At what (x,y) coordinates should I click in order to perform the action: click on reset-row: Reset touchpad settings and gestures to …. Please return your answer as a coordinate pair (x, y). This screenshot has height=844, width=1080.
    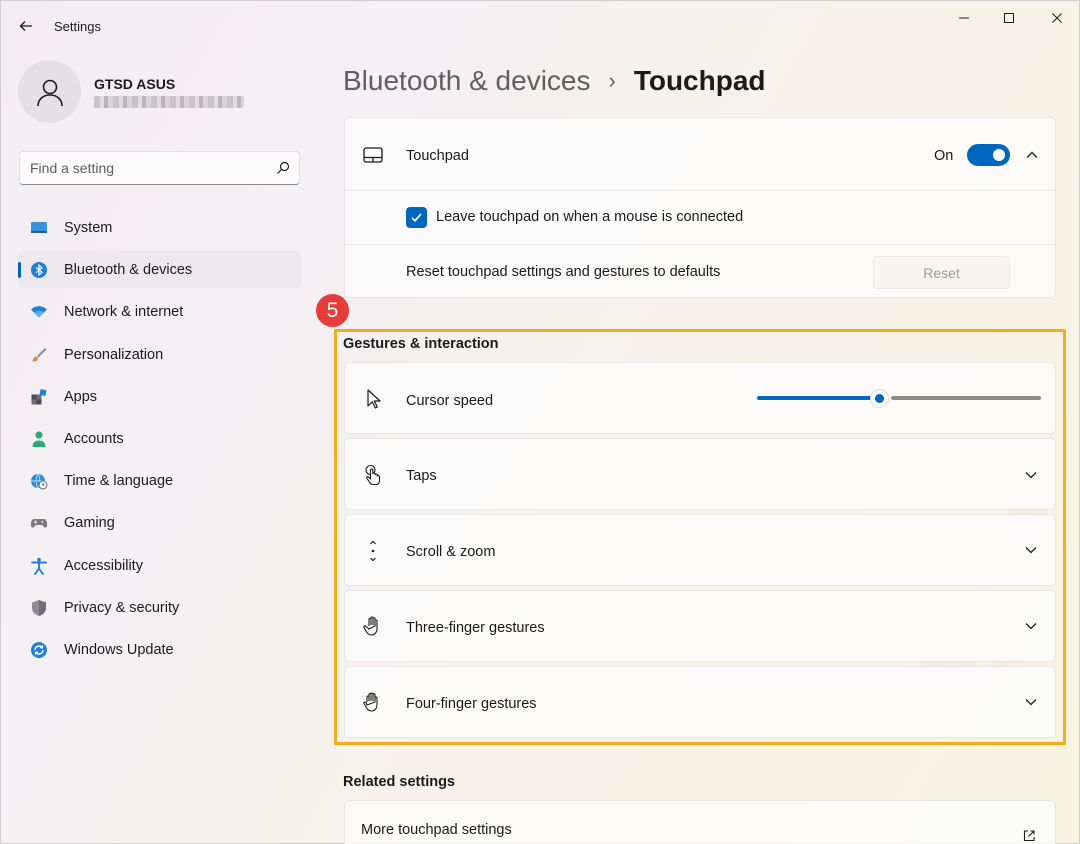
    Looking at the image, I should click on (700, 272).